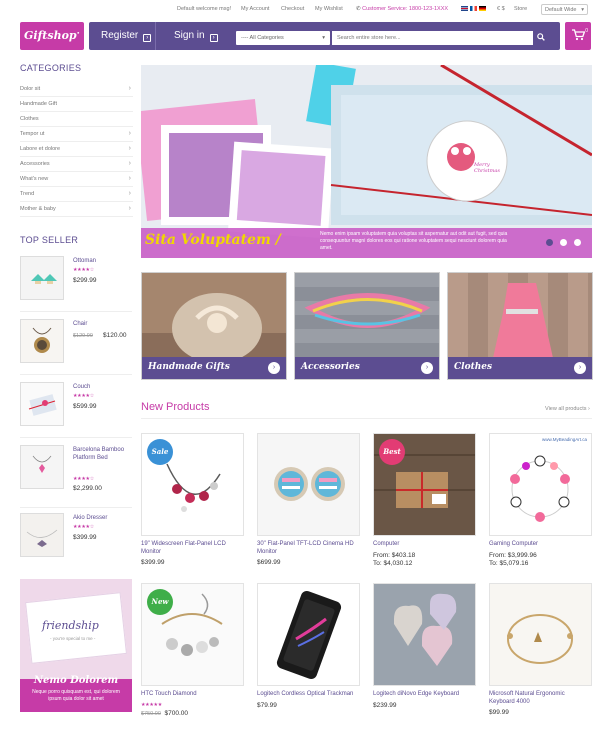 The image size is (612, 730). Describe the element at coordinates (367, 326) in the screenshot. I see `category-banner-accessories: Accessories ›` at that location.